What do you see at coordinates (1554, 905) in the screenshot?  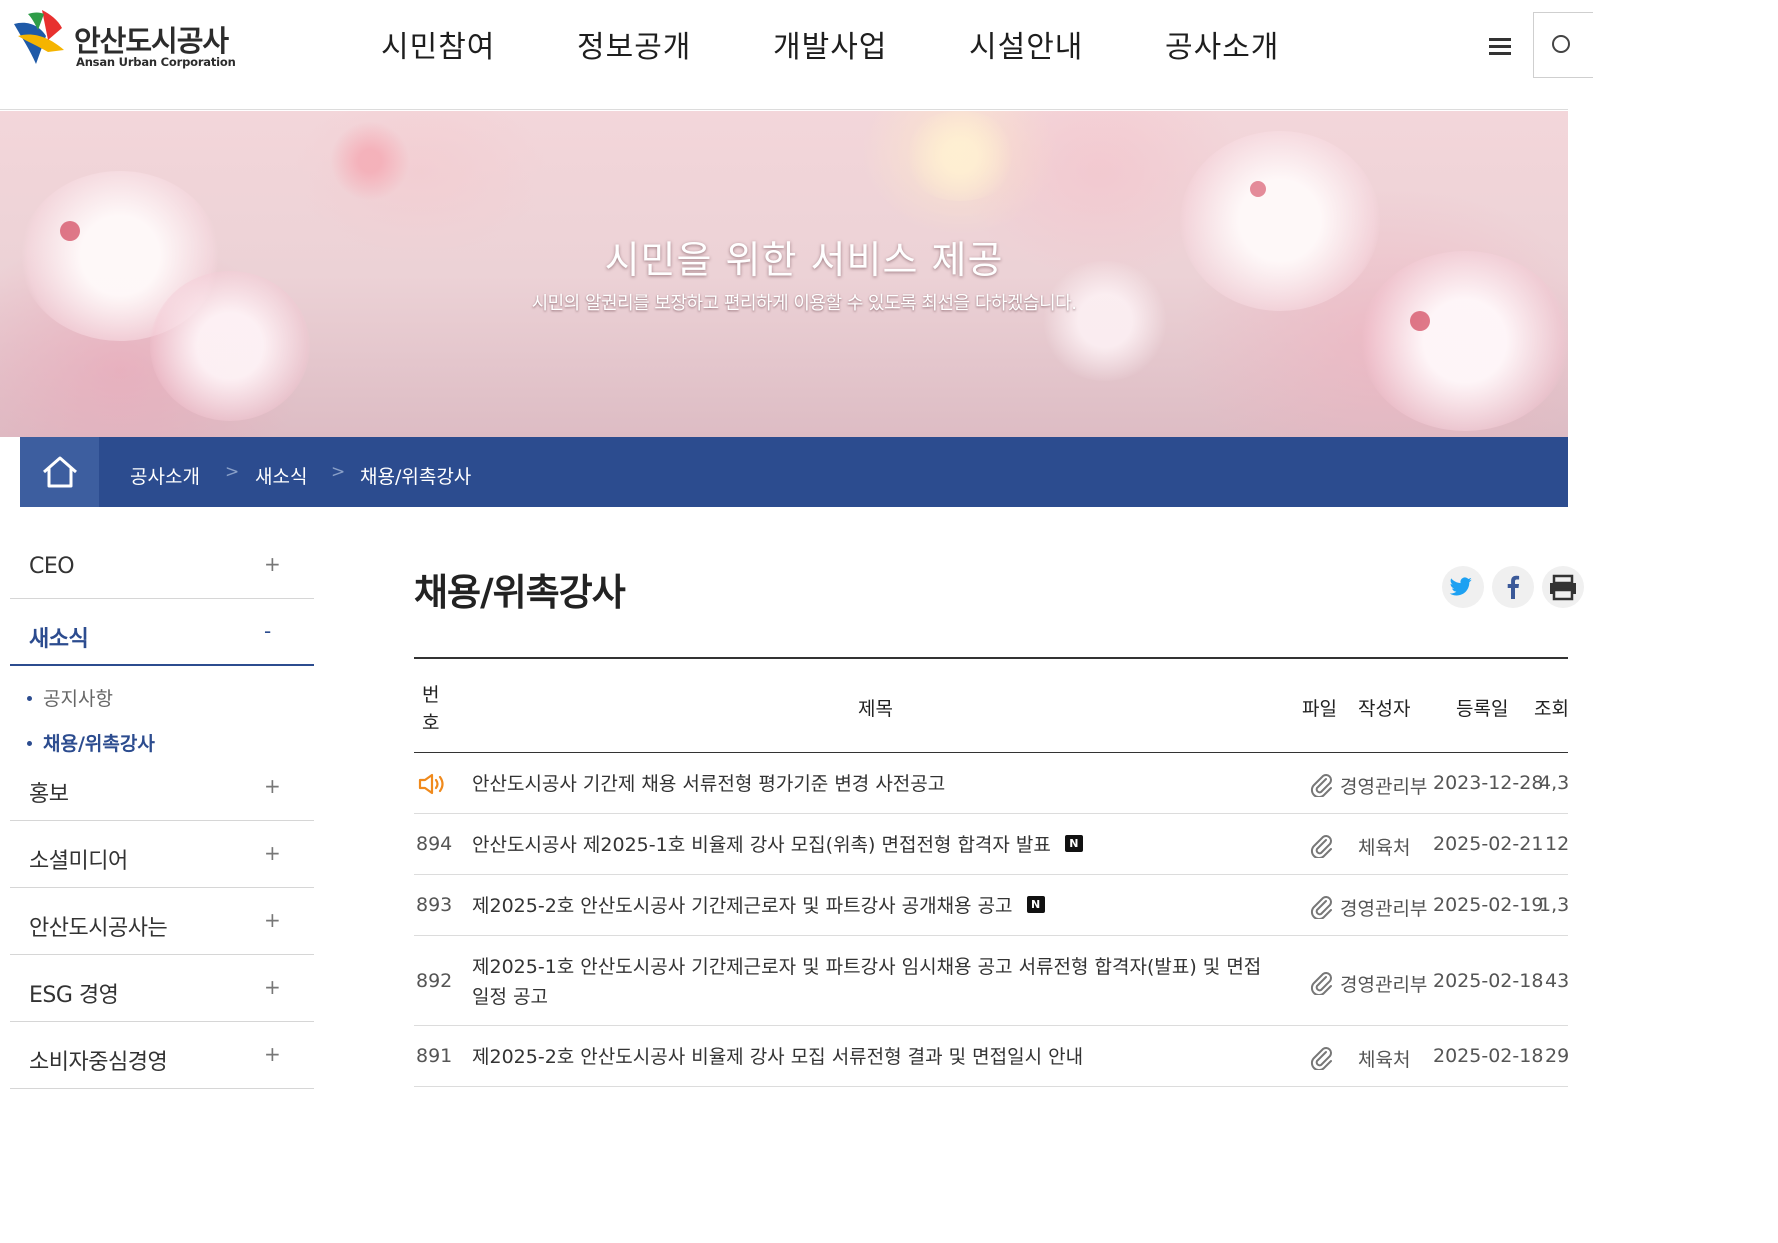 I see `post-views: 1,3` at bounding box center [1554, 905].